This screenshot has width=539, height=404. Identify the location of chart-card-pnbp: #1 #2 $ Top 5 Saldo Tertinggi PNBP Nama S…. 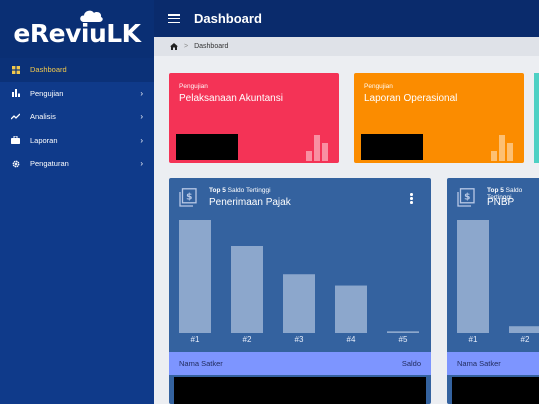
(493, 291).